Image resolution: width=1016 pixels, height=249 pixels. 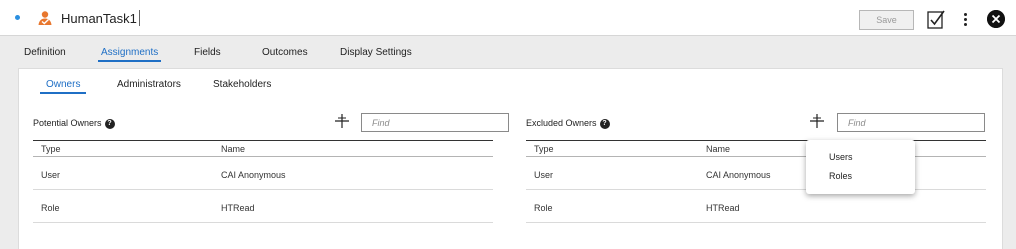 What do you see at coordinates (376, 52) in the screenshot?
I see `tab-display-settings: Display Settings` at bounding box center [376, 52].